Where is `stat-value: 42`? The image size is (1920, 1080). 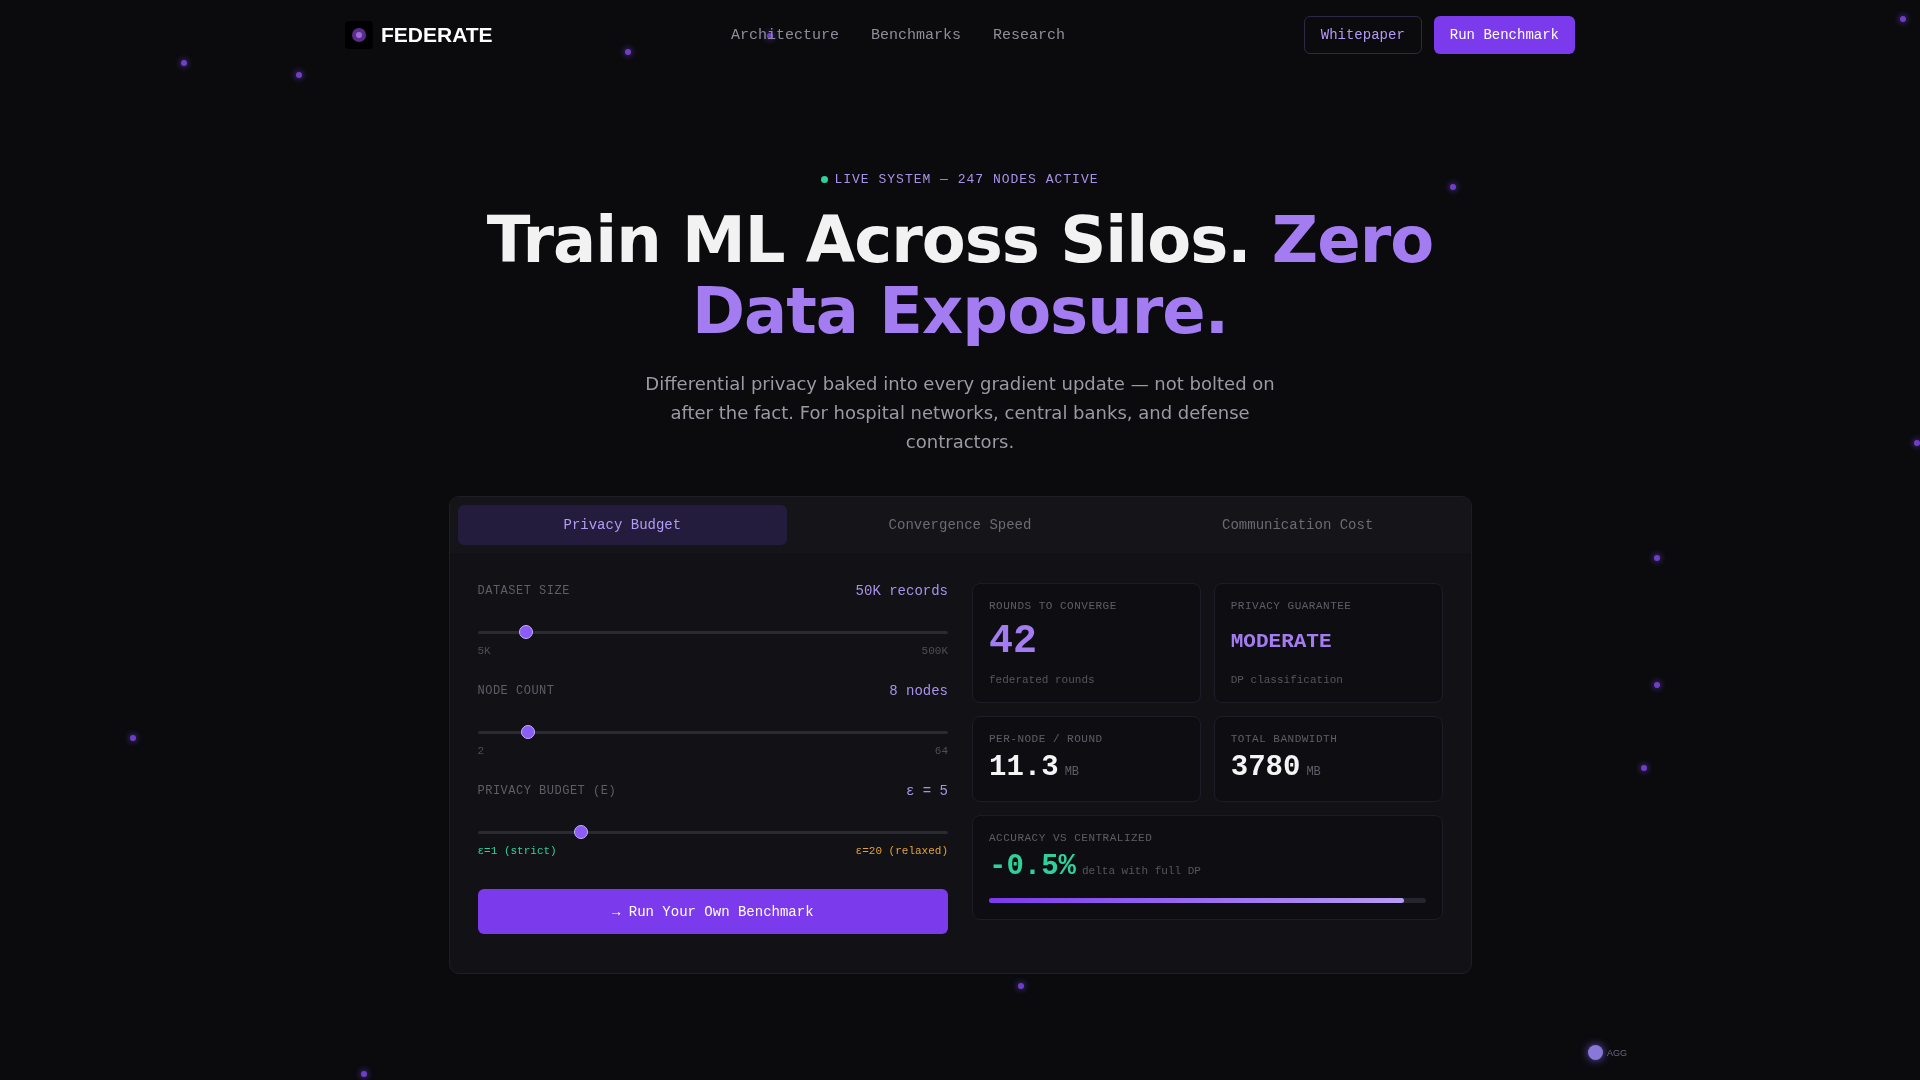 stat-value: 42 is located at coordinates (1013, 642).